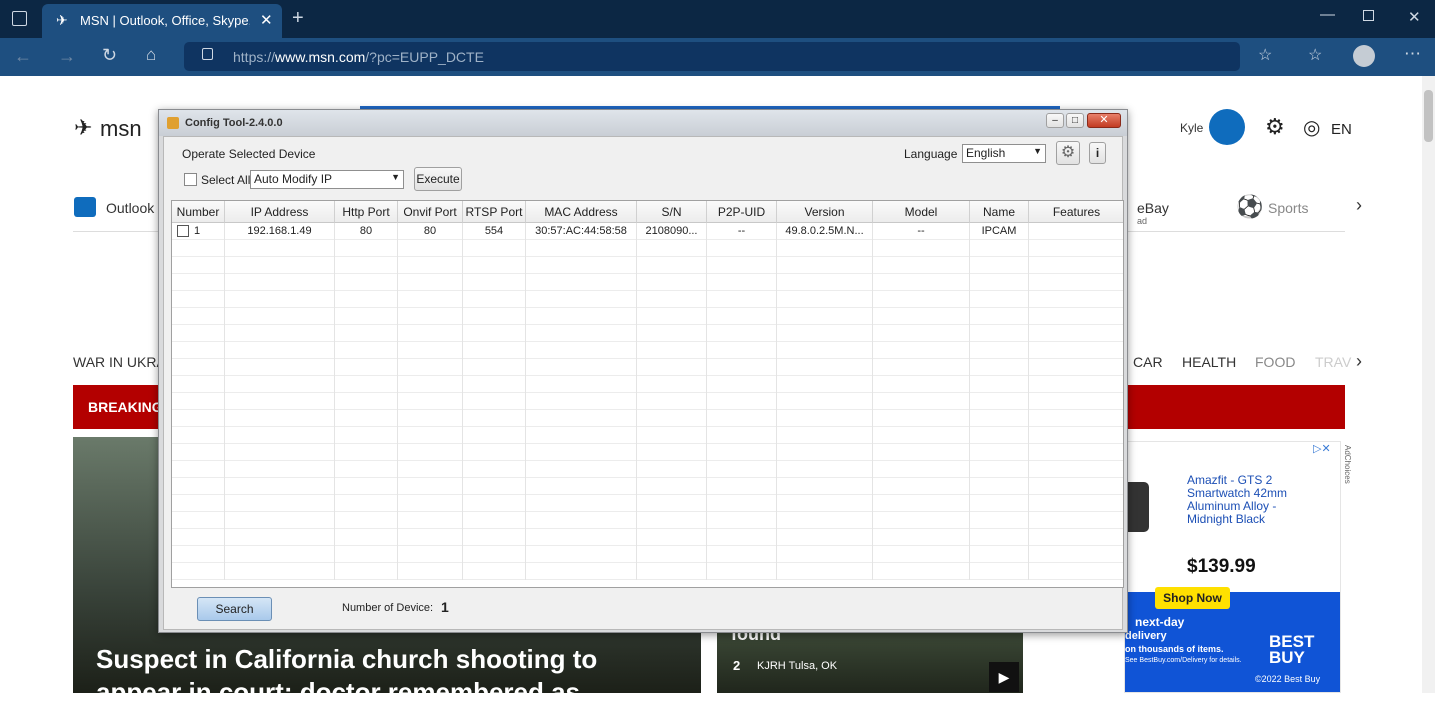 The image size is (1435, 708). I want to click on home-icon: ⌂, so click(151, 55).